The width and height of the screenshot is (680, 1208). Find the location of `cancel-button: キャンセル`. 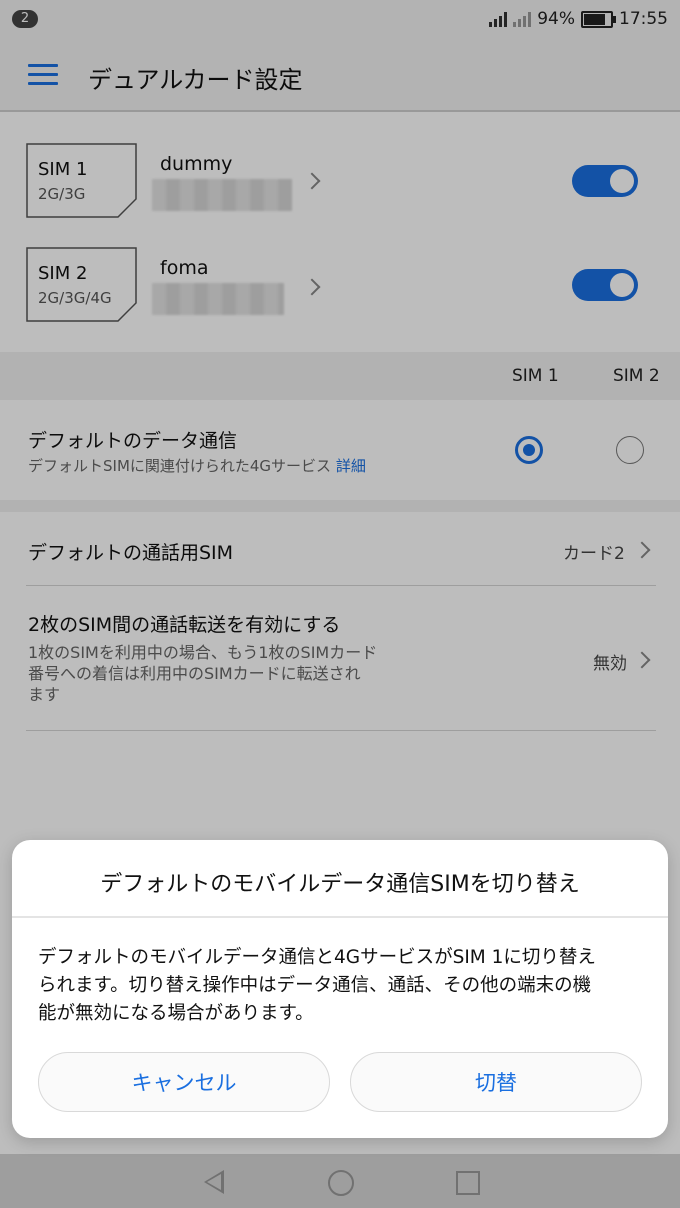

cancel-button: キャンセル is located at coordinates (184, 1082).